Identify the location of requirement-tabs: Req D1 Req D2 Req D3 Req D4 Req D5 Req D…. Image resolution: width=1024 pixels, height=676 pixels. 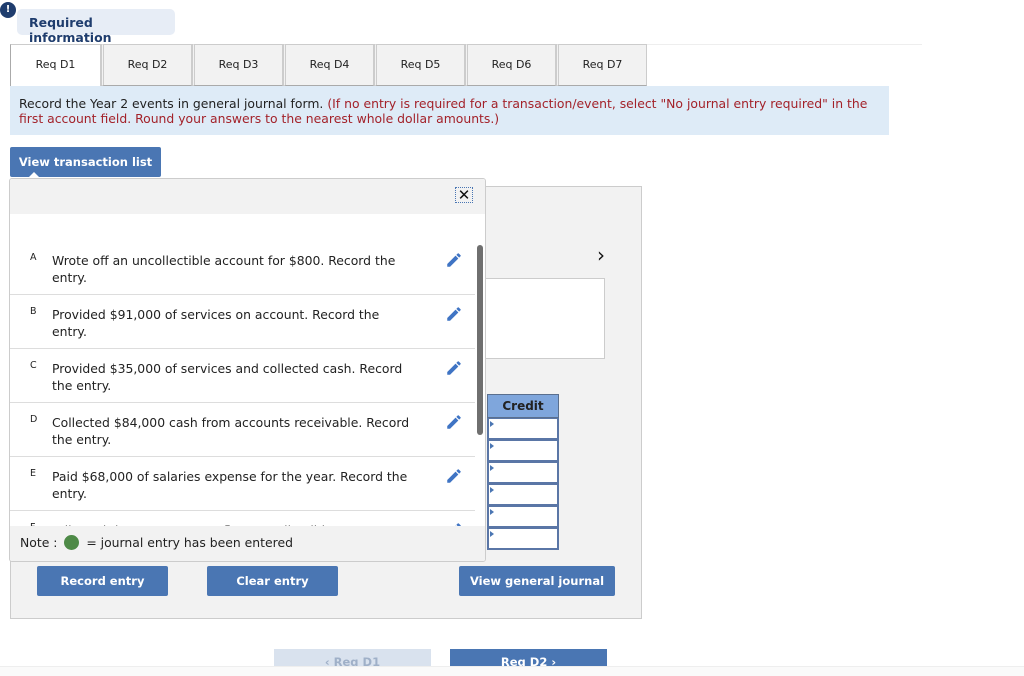
(328, 65).